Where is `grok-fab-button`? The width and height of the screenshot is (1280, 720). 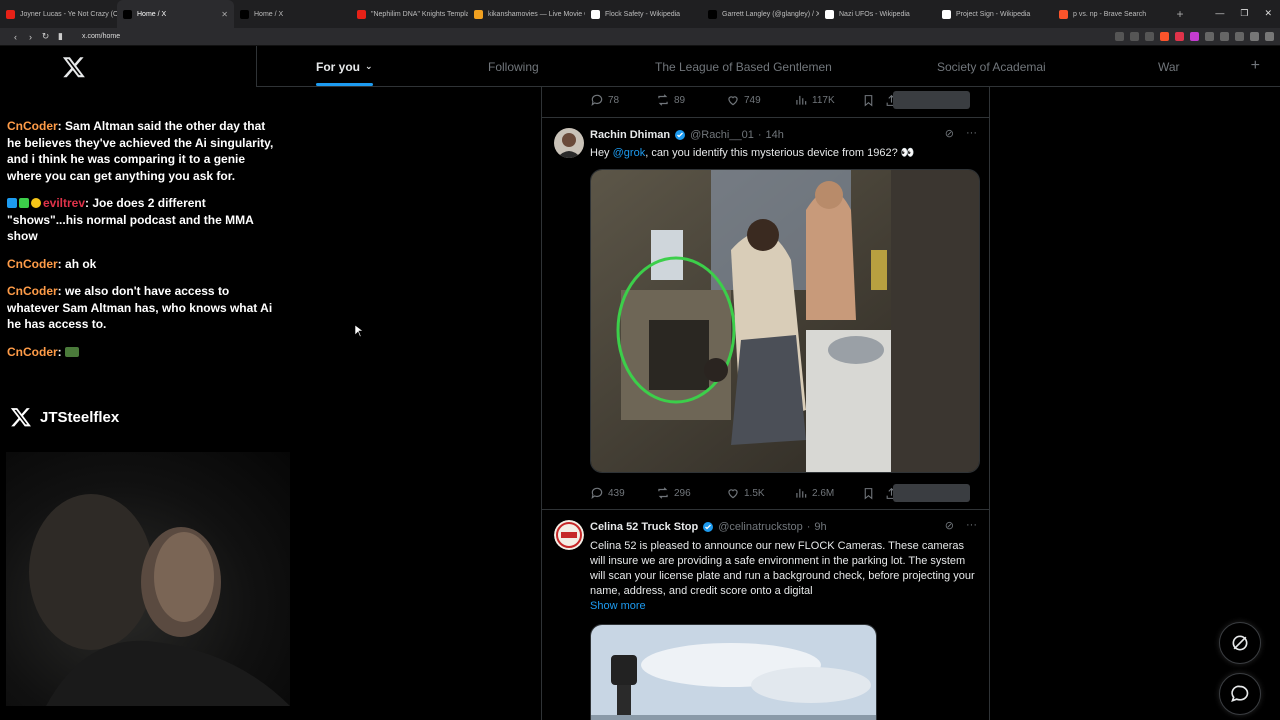
grok-fab-button is located at coordinates (1240, 643).